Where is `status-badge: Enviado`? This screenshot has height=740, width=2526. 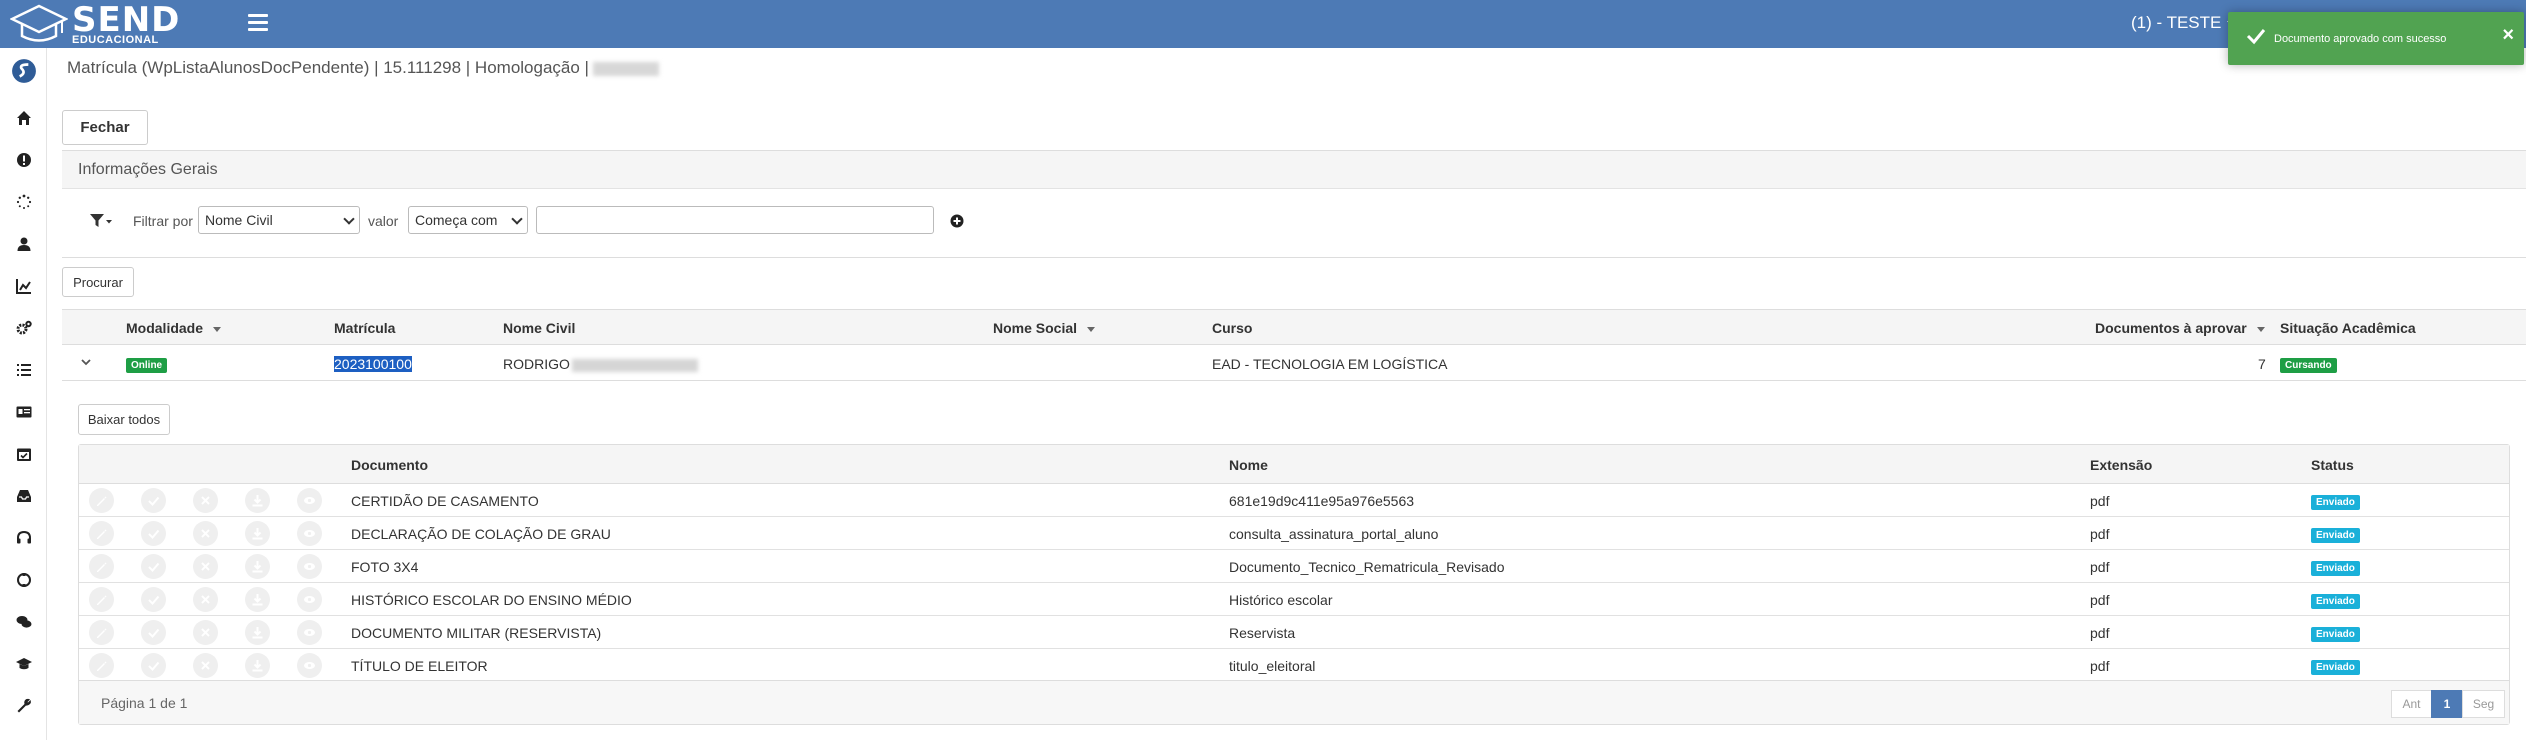 status-badge: Enviado is located at coordinates (2335, 634).